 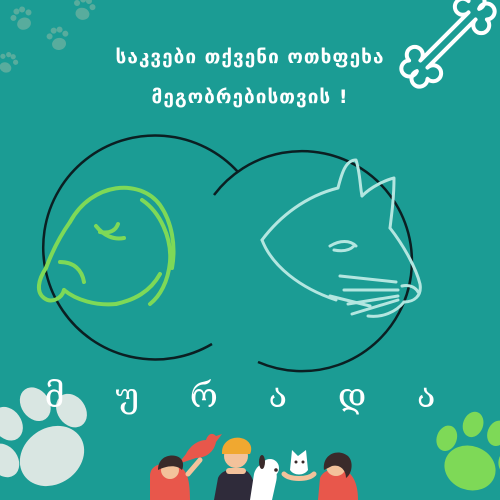 I want to click on dog-head-icon, so click(x=106, y=246).